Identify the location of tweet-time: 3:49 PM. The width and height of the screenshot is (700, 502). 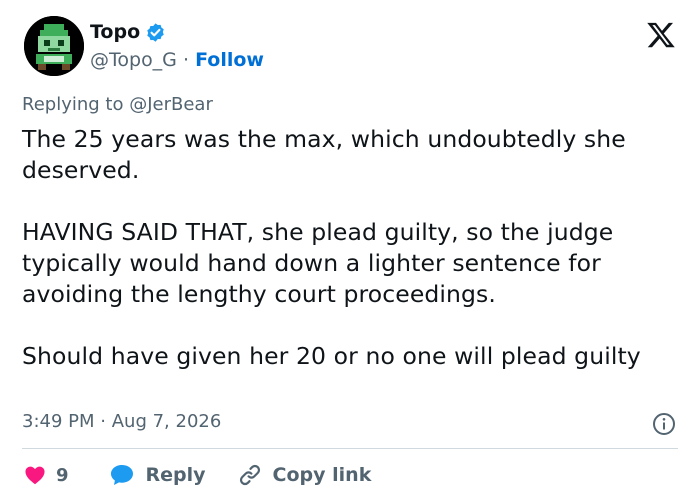
(58, 421).